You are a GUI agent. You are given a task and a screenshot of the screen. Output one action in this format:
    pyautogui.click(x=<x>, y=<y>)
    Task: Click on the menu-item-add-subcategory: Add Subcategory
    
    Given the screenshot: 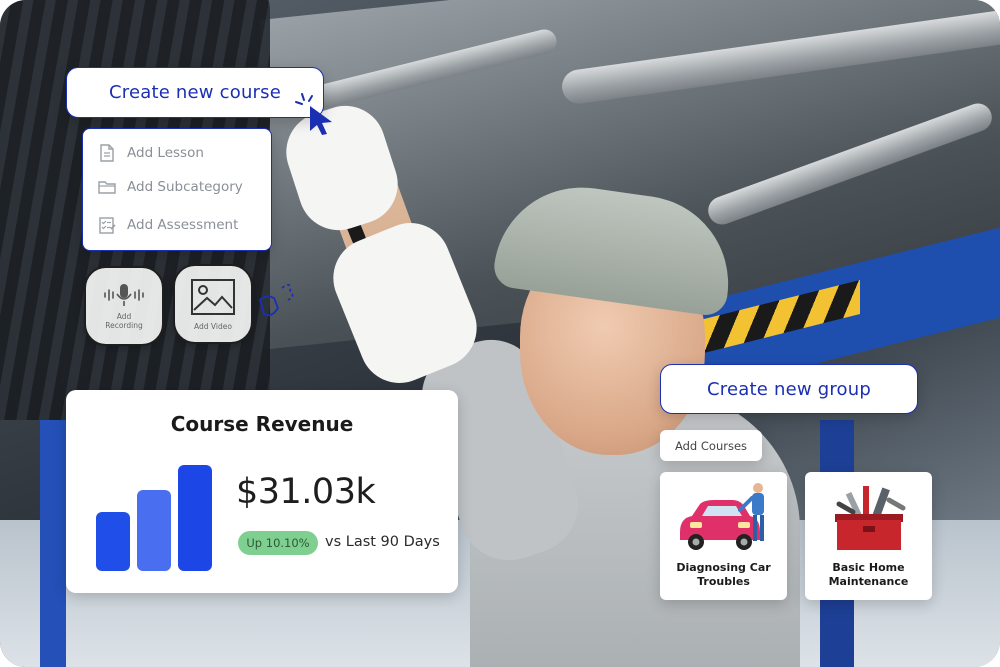 What is the action you would take?
    pyautogui.click(x=170, y=187)
    